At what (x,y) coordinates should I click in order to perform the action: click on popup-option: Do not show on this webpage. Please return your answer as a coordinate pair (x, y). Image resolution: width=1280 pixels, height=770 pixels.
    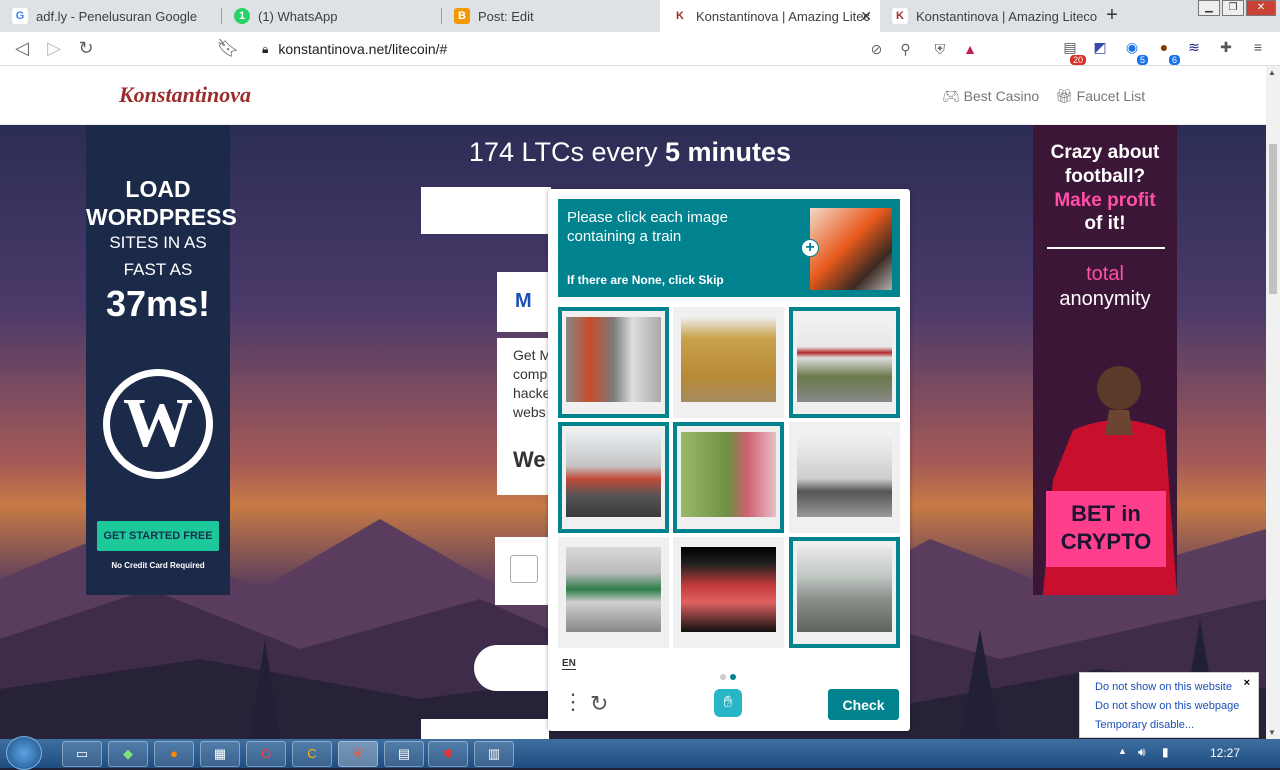
    Looking at the image, I should click on (1167, 706).